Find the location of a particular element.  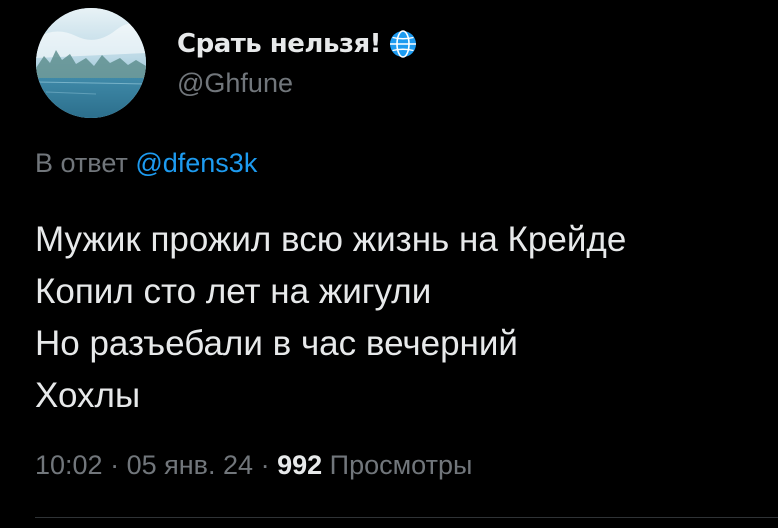

reply-context: В ответ @dfens3k is located at coordinates (146, 163).